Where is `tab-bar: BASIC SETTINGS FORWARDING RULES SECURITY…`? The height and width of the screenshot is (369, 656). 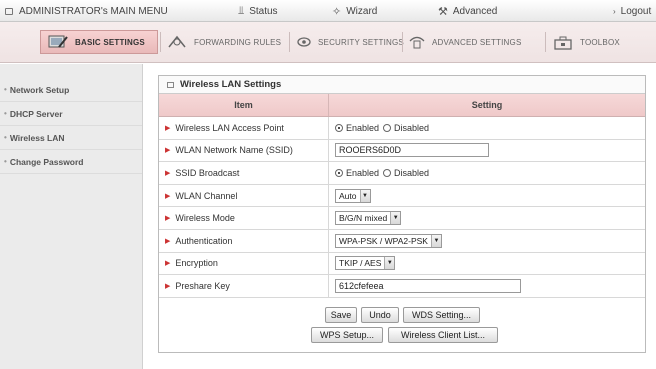
tab-bar: BASIC SETTINGS FORWARDING RULES SECURITY… is located at coordinates (328, 42).